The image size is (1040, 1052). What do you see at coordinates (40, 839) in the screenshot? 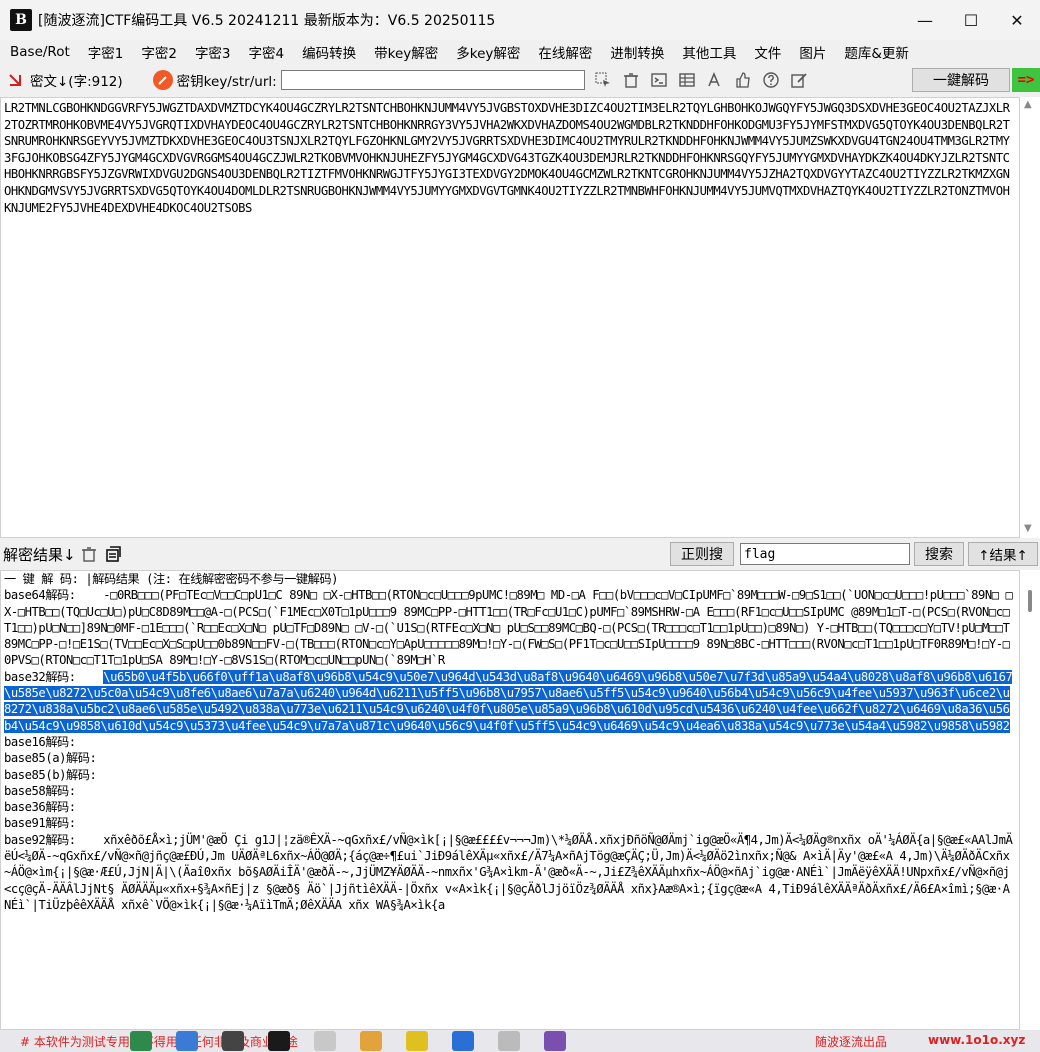
I see `base92-label: base92解码:` at bounding box center [40, 839].